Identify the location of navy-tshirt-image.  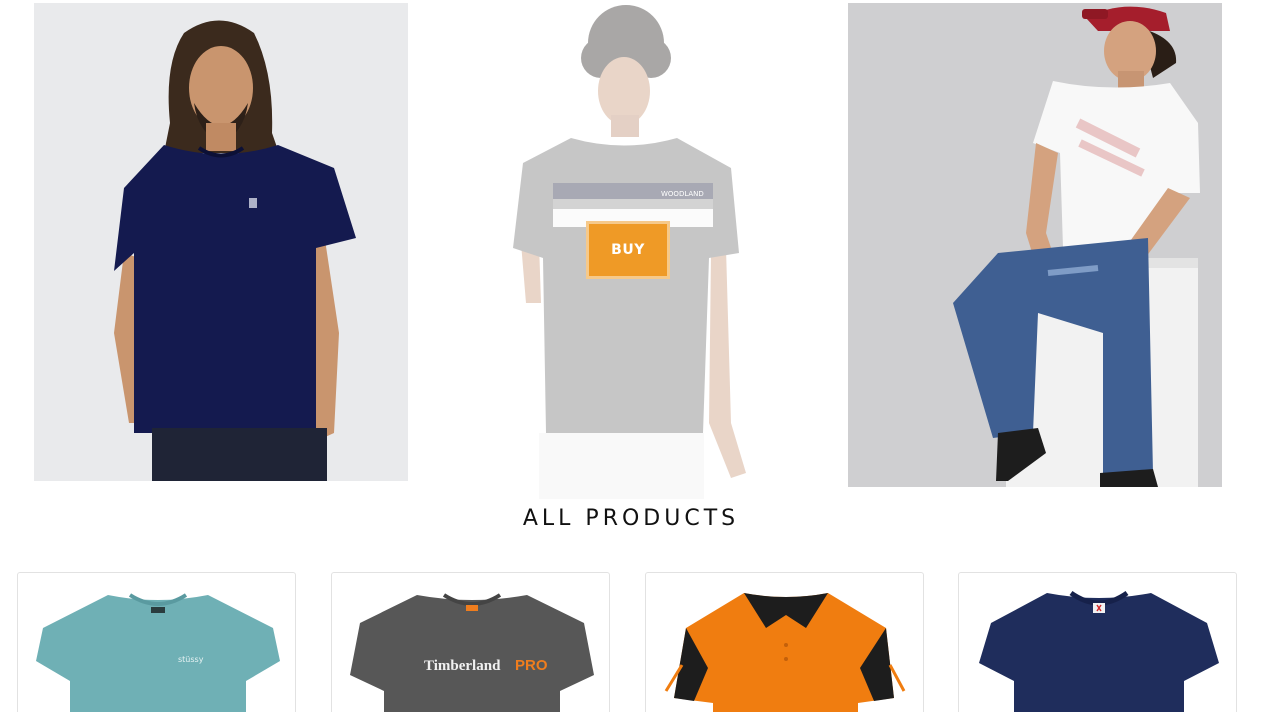
(1099, 651).